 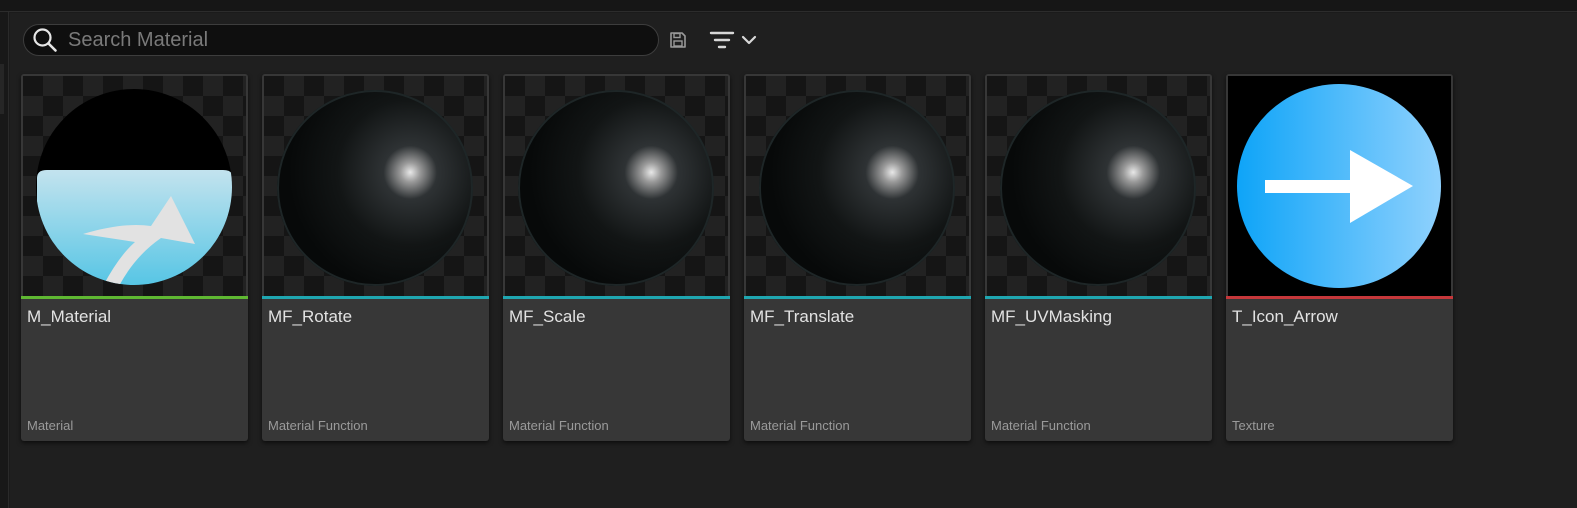 I want to click on splitter-handle, so click(x=2, y=89).